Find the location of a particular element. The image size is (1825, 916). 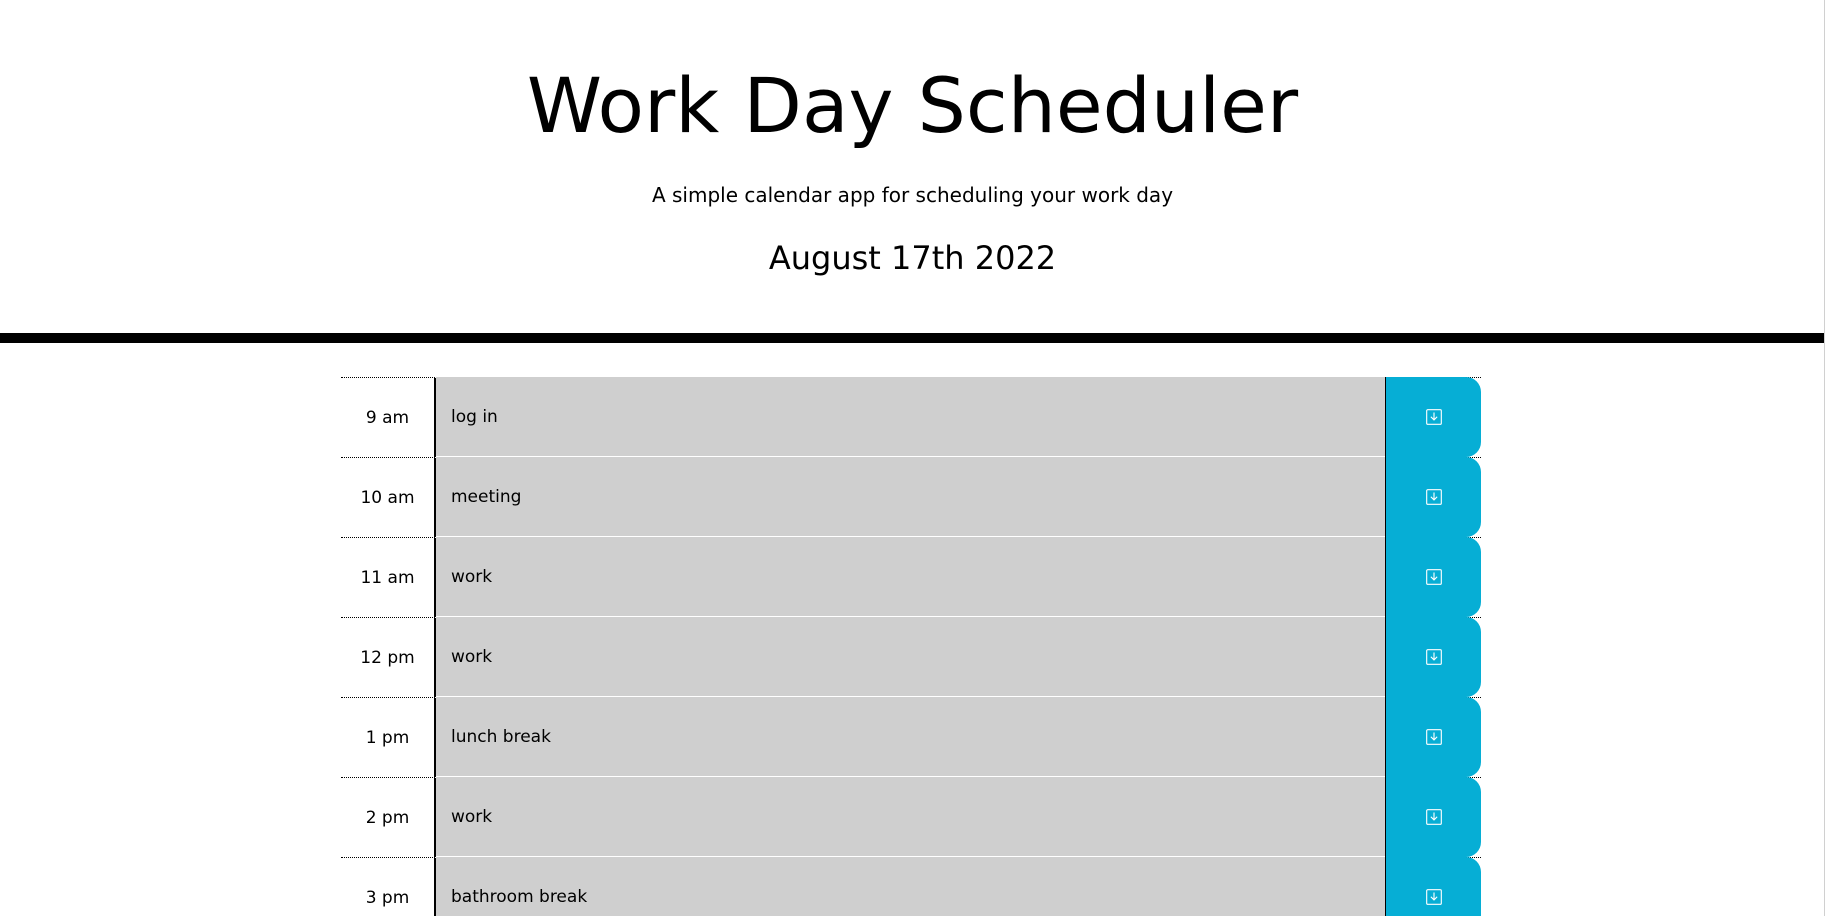

event-description-input: log in is located at coordinates (910, 417).